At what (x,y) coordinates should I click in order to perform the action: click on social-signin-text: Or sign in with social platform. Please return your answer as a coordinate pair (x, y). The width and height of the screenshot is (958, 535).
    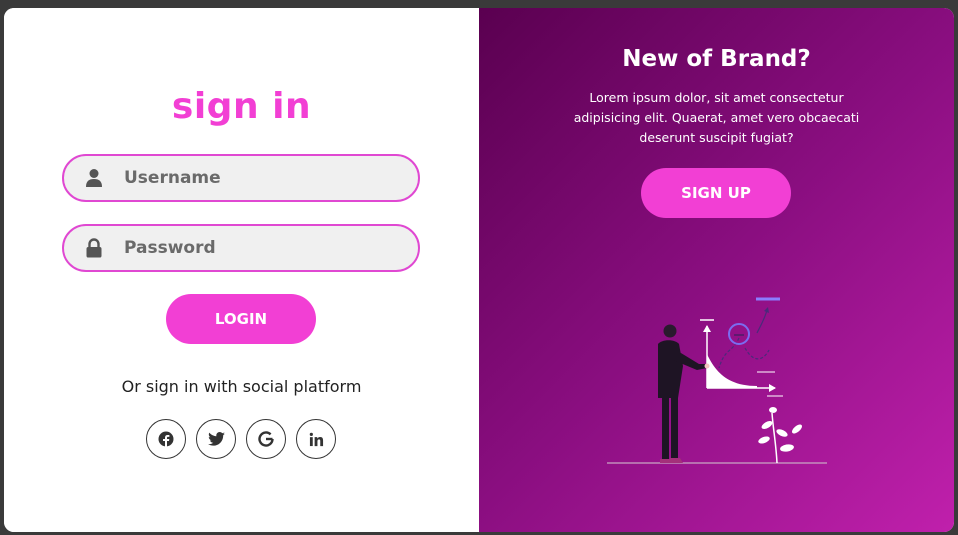
    Looking at the image, I should click on (241, 386).